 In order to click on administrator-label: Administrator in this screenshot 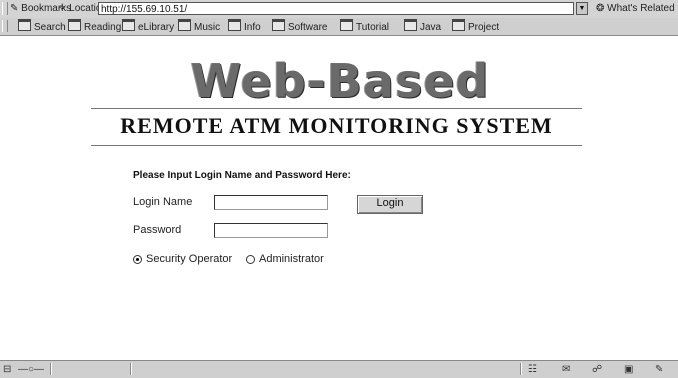, I will do `click(291, 259)`.